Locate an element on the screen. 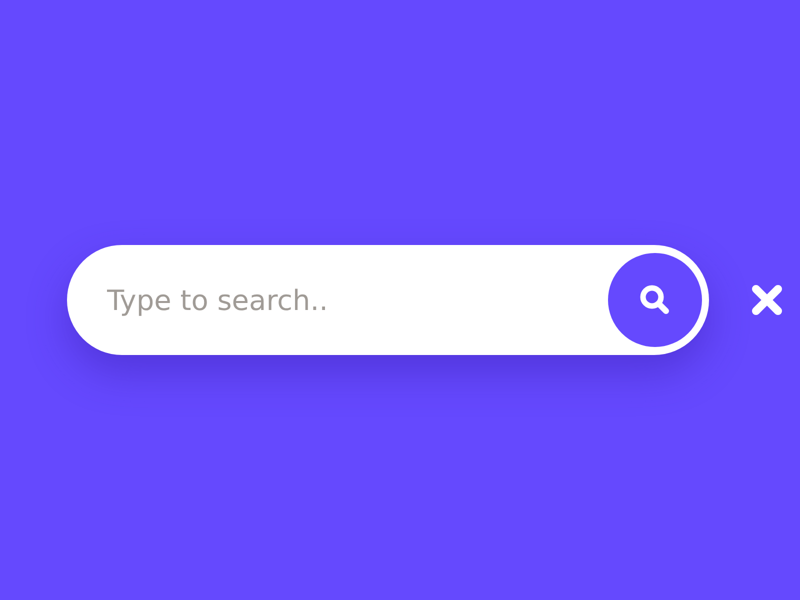  search-field: Type to search.. is located at coordinates (356, 300).